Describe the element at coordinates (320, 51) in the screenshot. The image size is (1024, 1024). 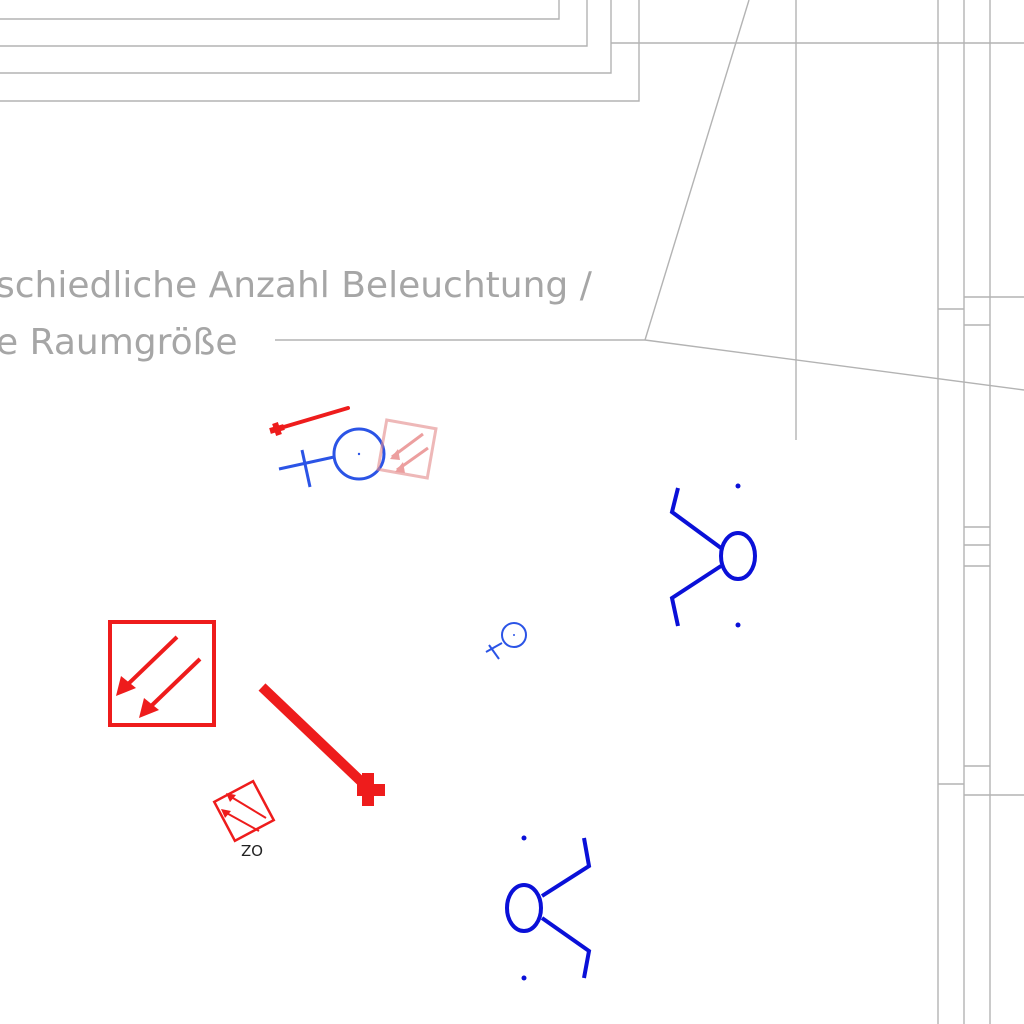
I see `wall-outline-top-left` at that location.